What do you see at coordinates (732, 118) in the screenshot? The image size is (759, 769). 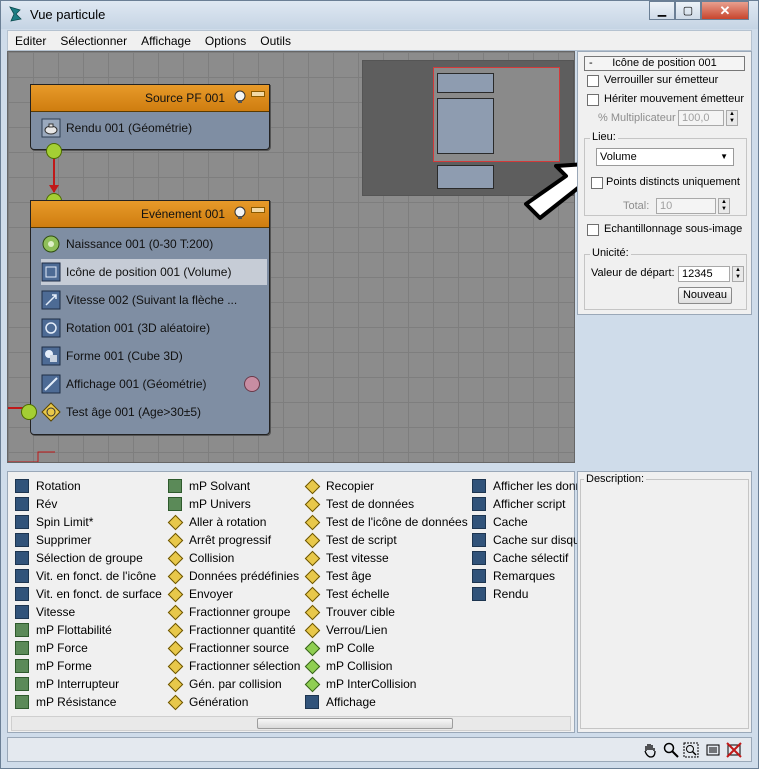 I see `multiplier-spinner: ▲ ▼` at bounding box center [732, 118].